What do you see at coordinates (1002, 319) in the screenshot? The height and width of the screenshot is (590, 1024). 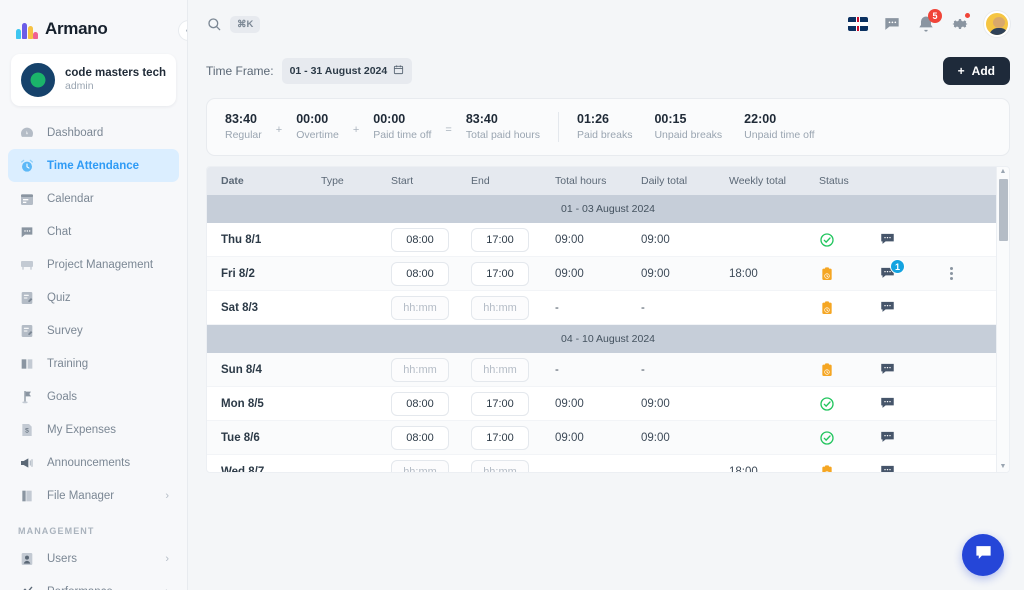 I see `table-scrollbar: ▲ ▼` at bounding box center [1002, 319].